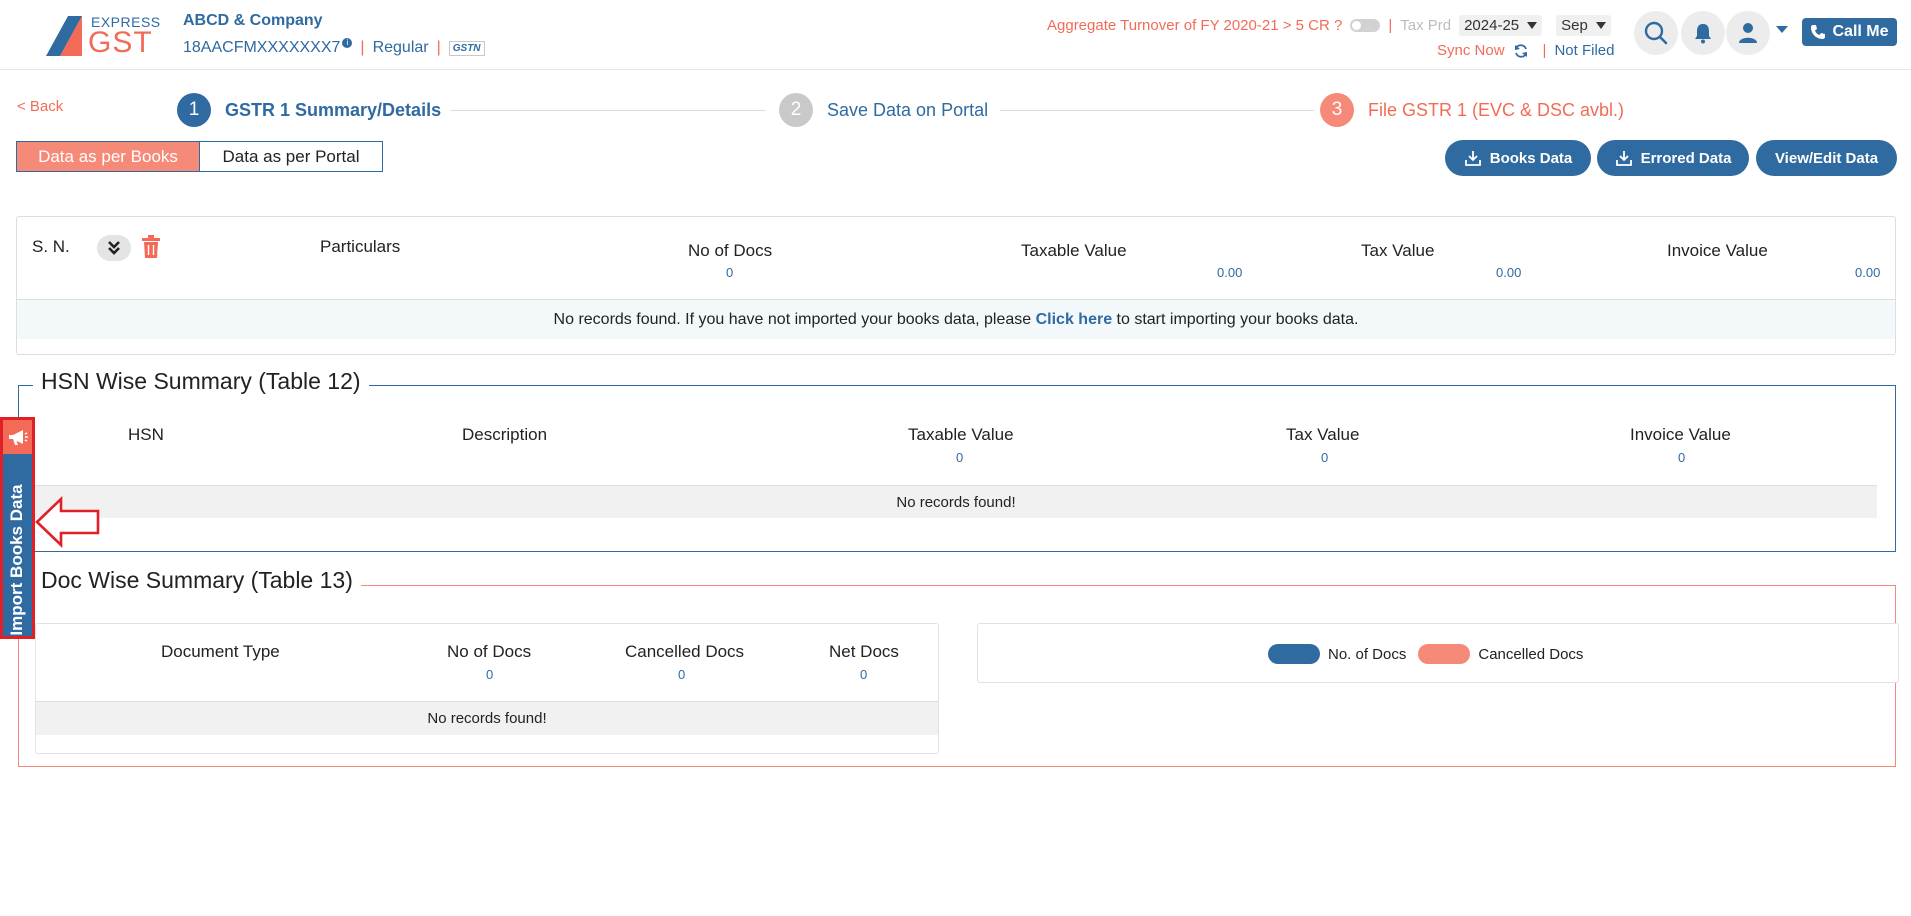 This screenshot has width=1911, height=916. What do you see at coordinates (291, 156) in the screenshot?
I see `tab-data-as-per-portal: Data as per Portal` at bounding box center [291, 156].